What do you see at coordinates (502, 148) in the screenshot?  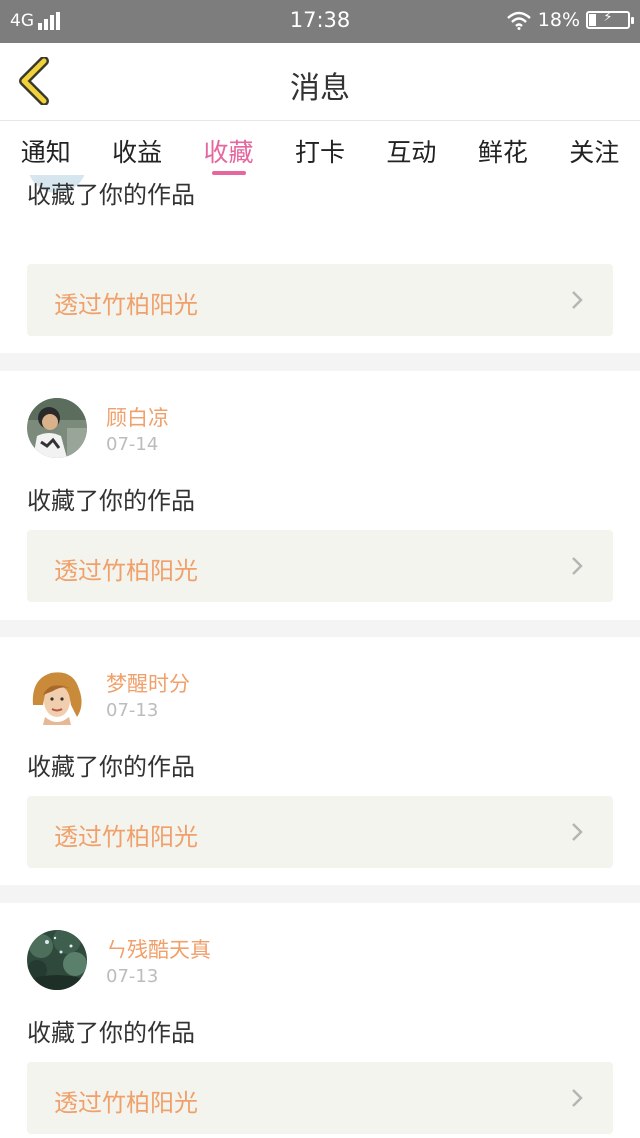 I see `tab-flowers: 鲜花` at bounding box center [502, 148].